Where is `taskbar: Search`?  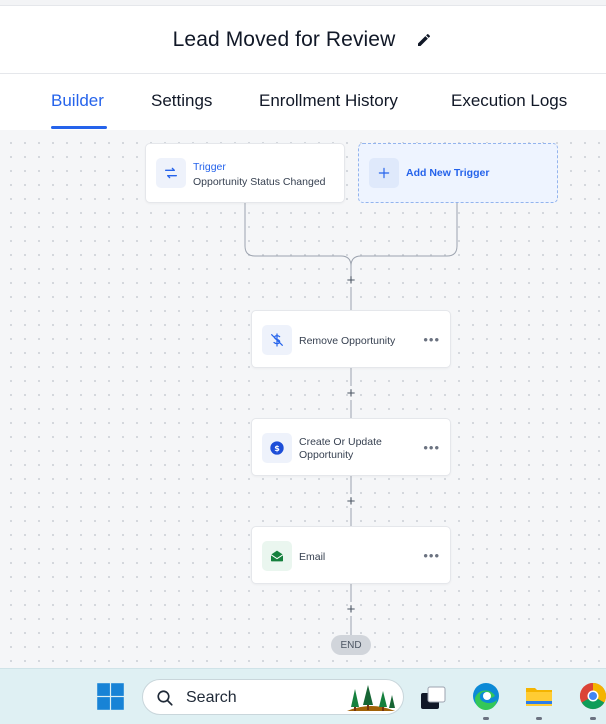 taskbar: Search is located at coordinates (303, 696).